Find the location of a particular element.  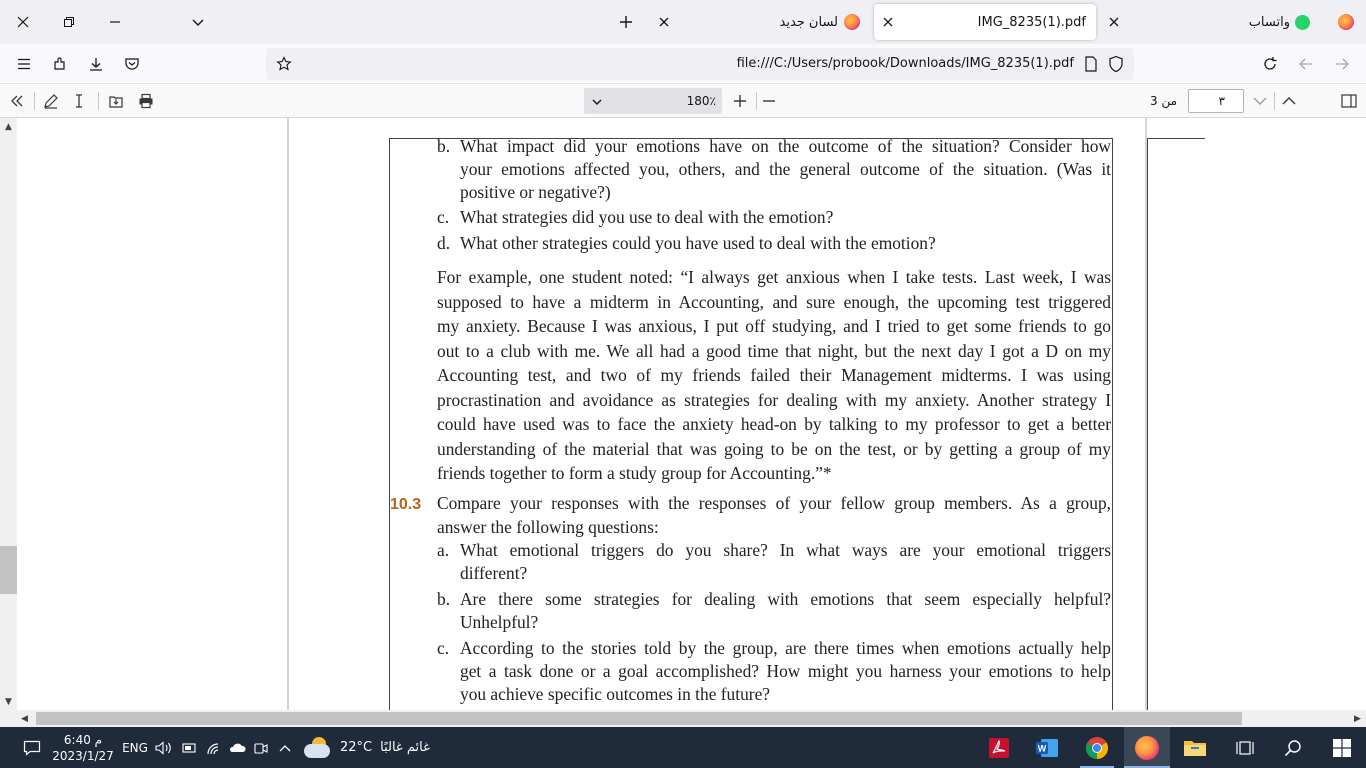

page-number-input: ٣ is located at coordinates (1216, 101).